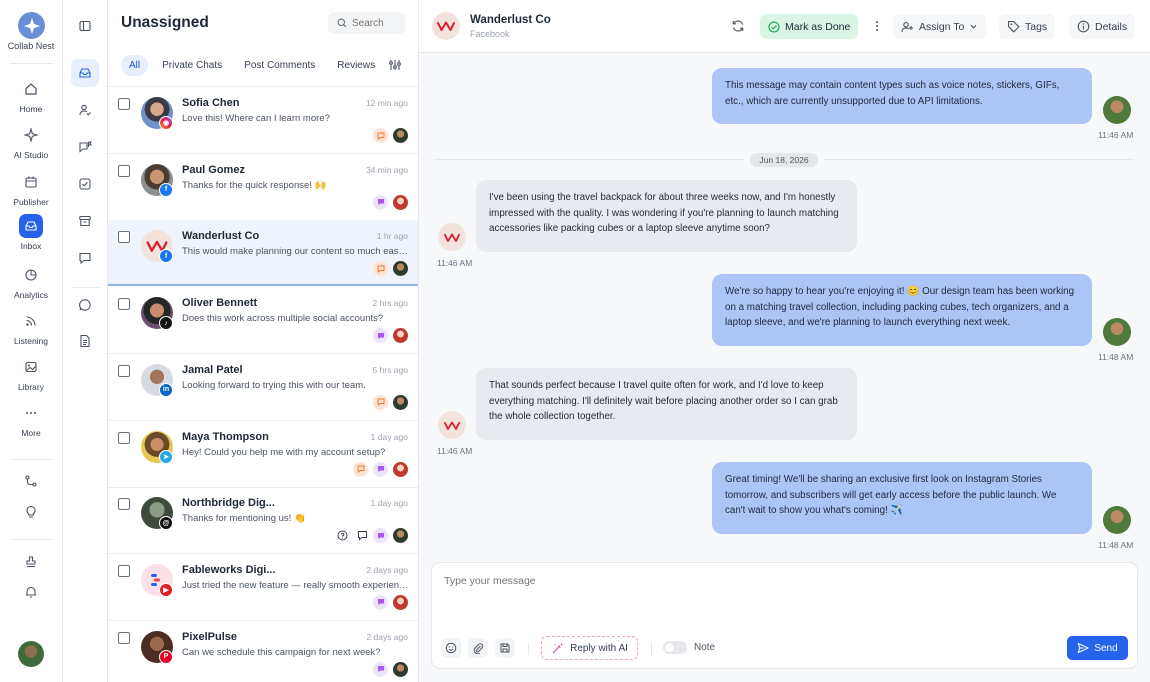  I want to click on search-box, so click(366, 23).